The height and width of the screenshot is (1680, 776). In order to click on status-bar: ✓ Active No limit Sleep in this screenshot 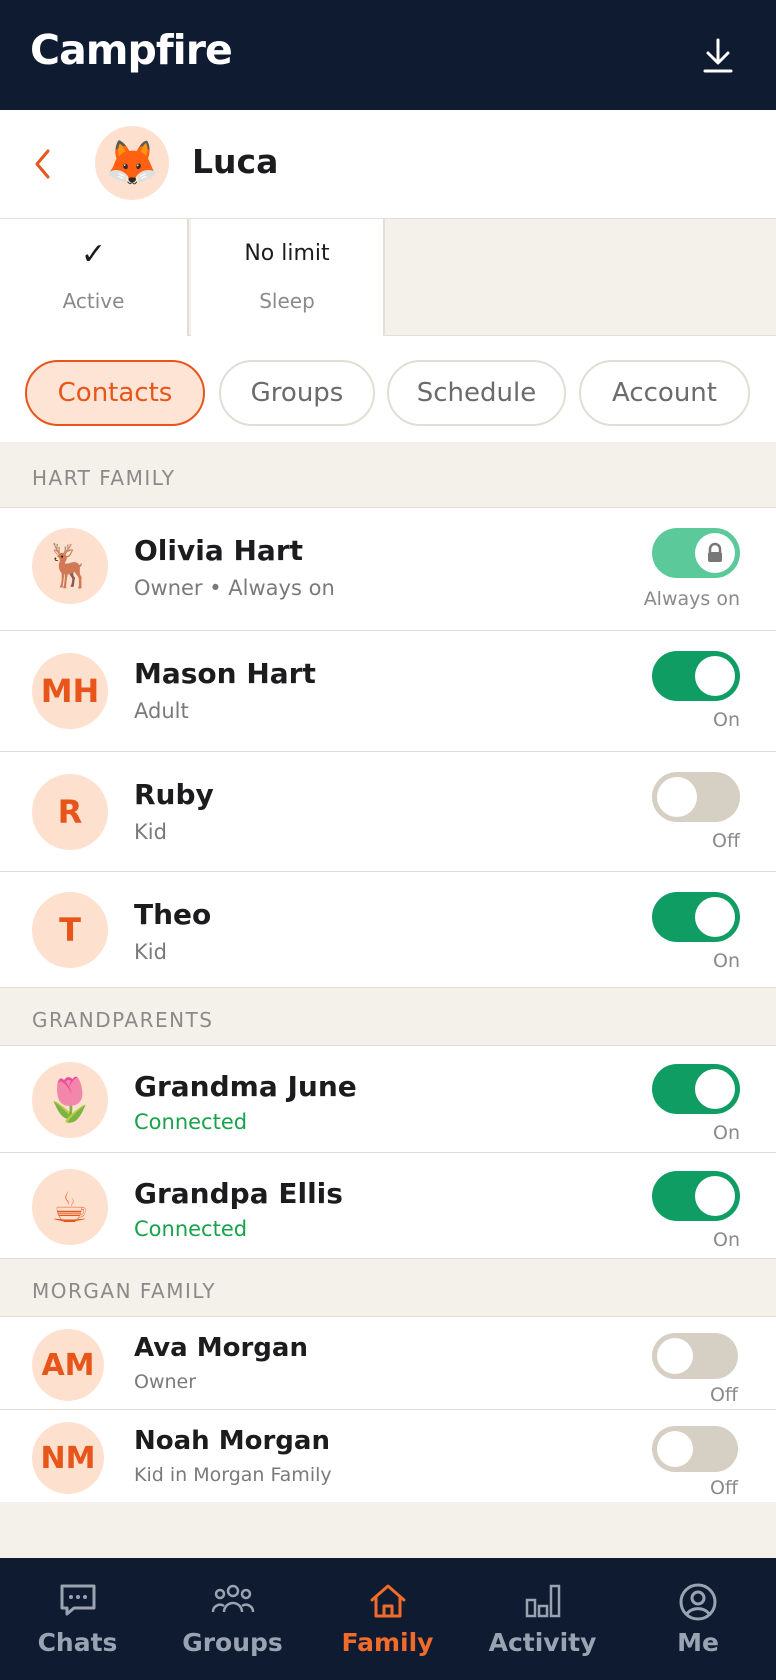, I will do `click(388, 277)`.